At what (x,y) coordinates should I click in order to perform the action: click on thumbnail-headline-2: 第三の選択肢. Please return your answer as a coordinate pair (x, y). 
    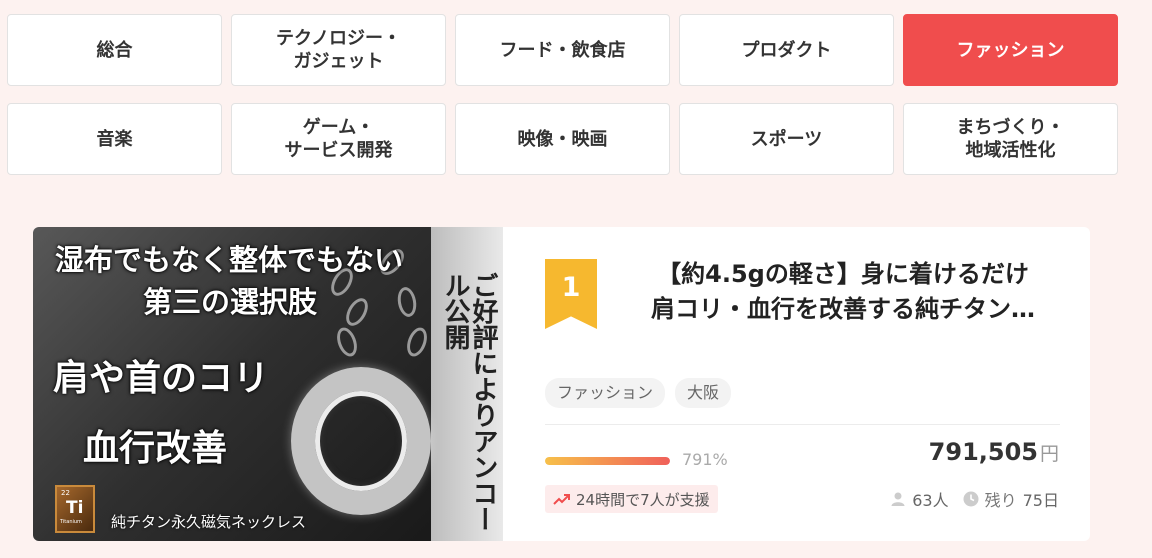
    Looking at the image, I should click on (230, 302).